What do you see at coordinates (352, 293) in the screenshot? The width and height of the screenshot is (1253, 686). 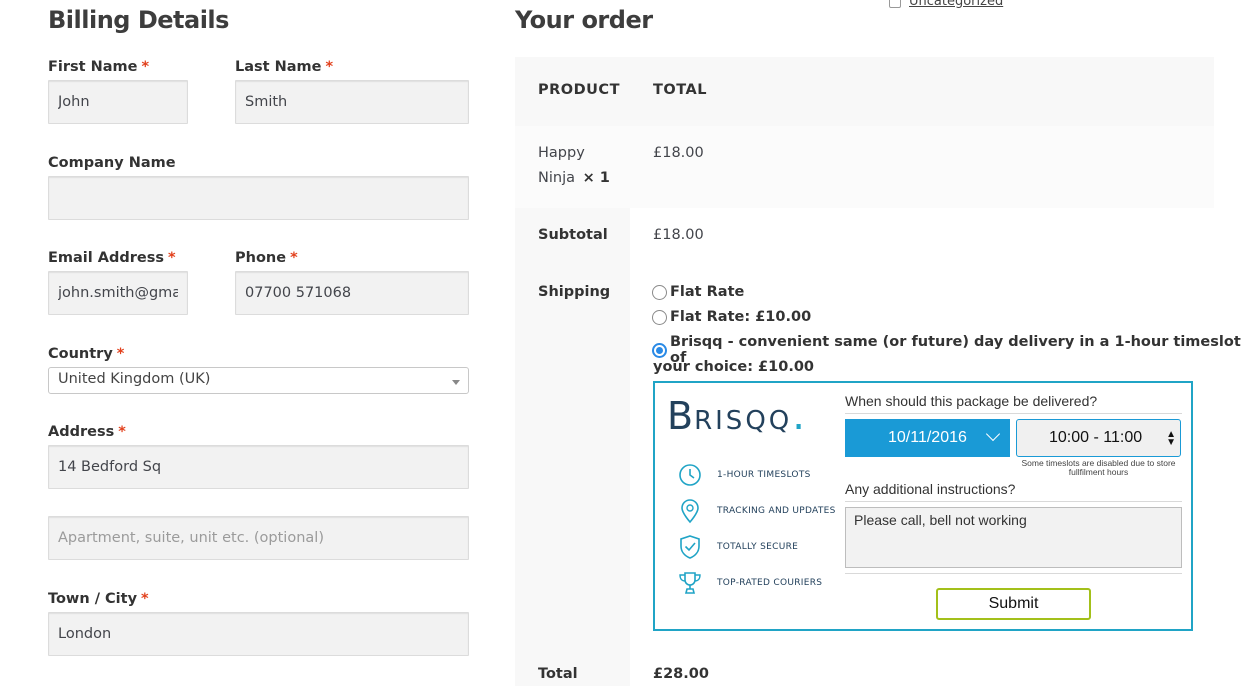 I see `phone-field` at bounding box center [352, 293].